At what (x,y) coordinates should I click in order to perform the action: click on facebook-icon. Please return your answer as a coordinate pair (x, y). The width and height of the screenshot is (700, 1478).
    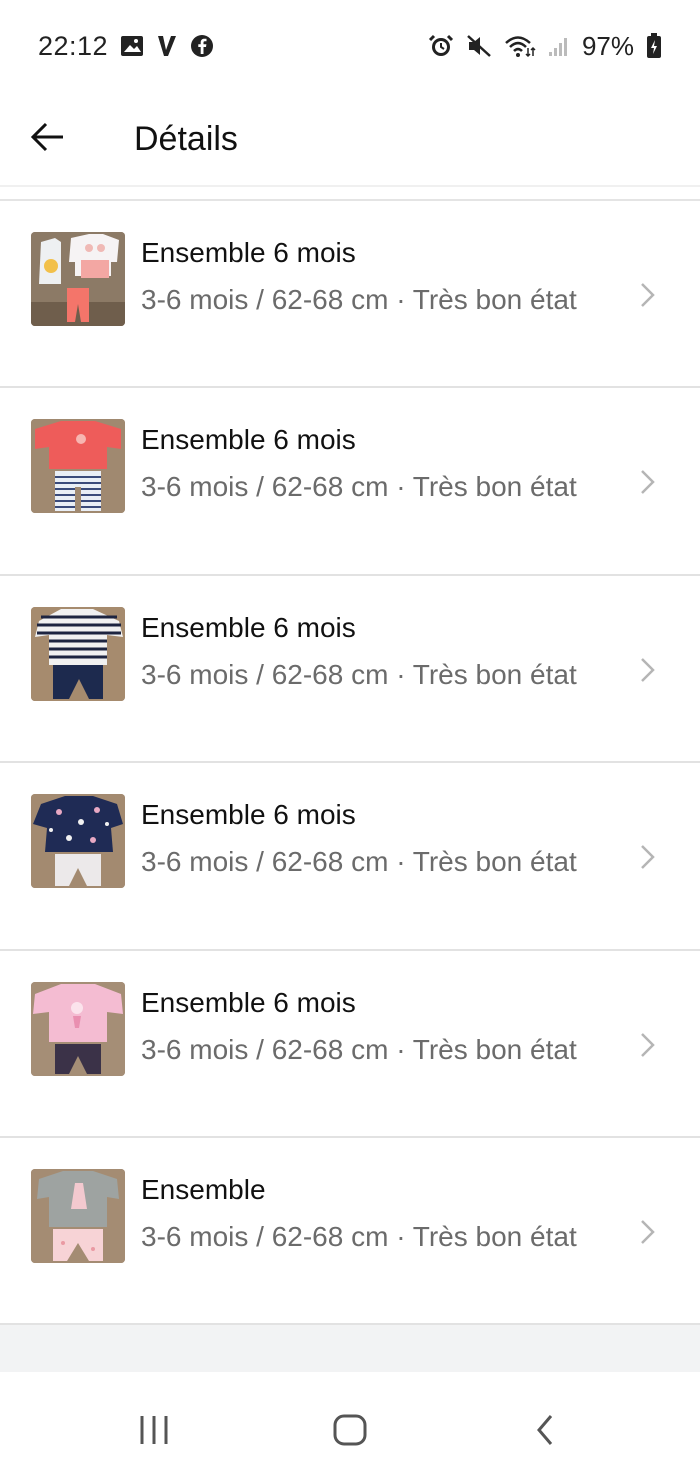
    Looking at the image, I should click on (202, 46).